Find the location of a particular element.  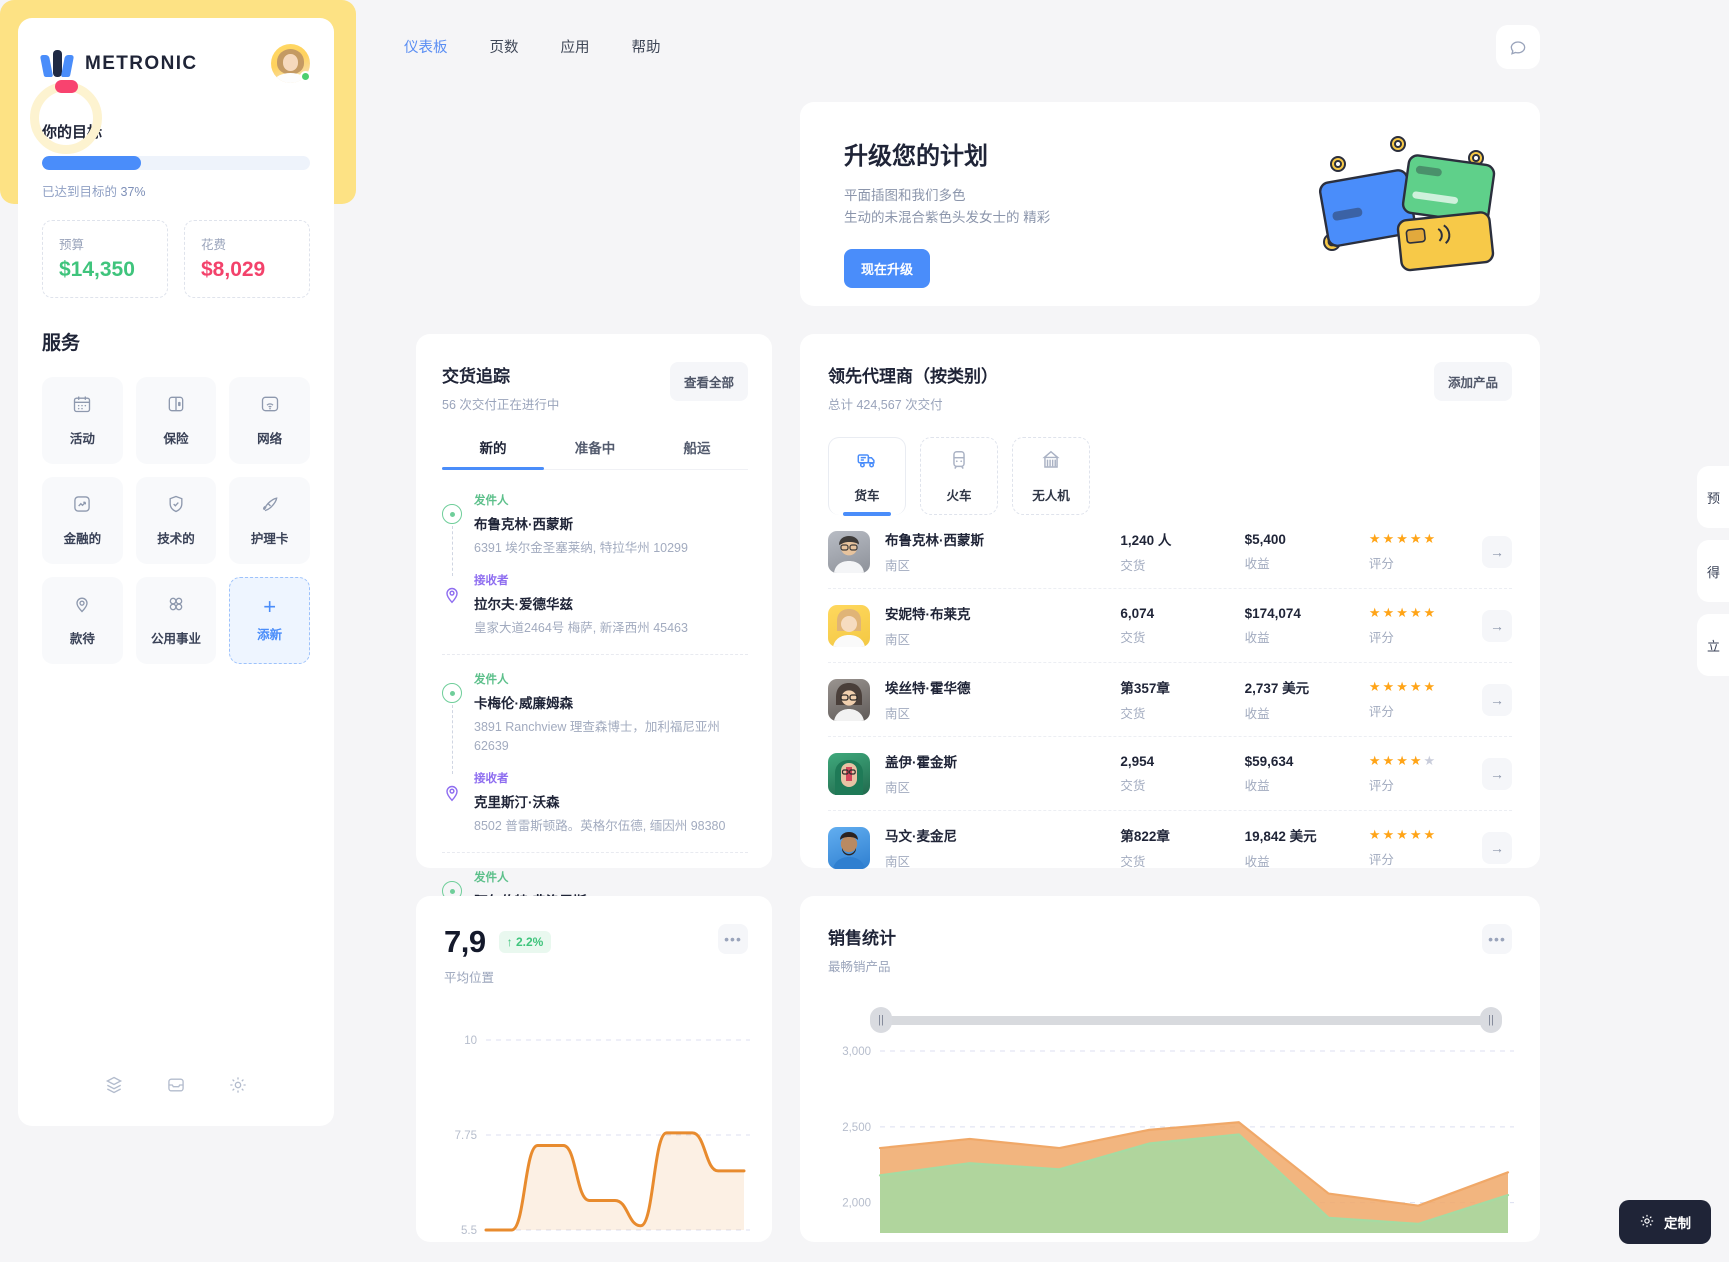

nav-item-pages: 页数 is located at coordinates (504, 46).